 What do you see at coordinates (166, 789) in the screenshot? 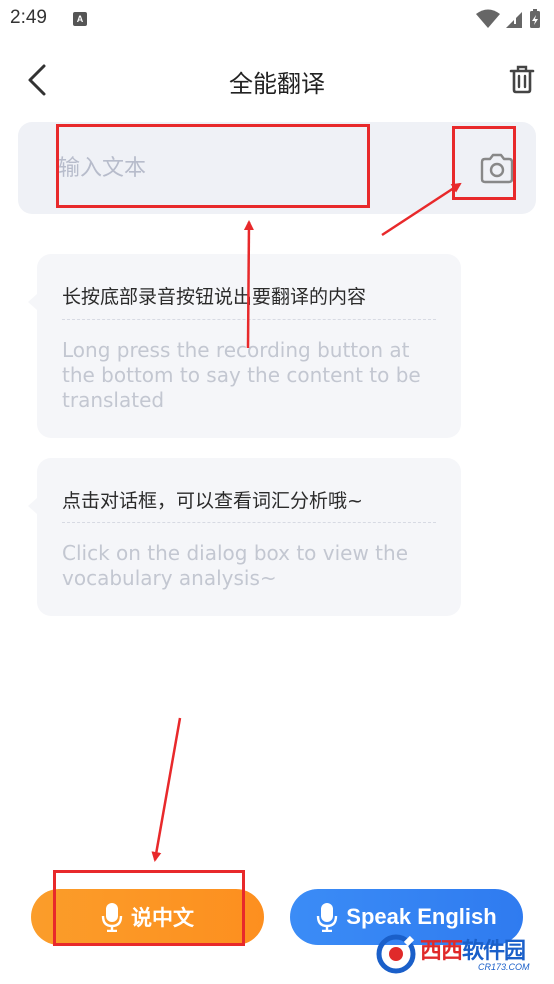
I see `annotation-arrow` at bounding box center [166, 789].